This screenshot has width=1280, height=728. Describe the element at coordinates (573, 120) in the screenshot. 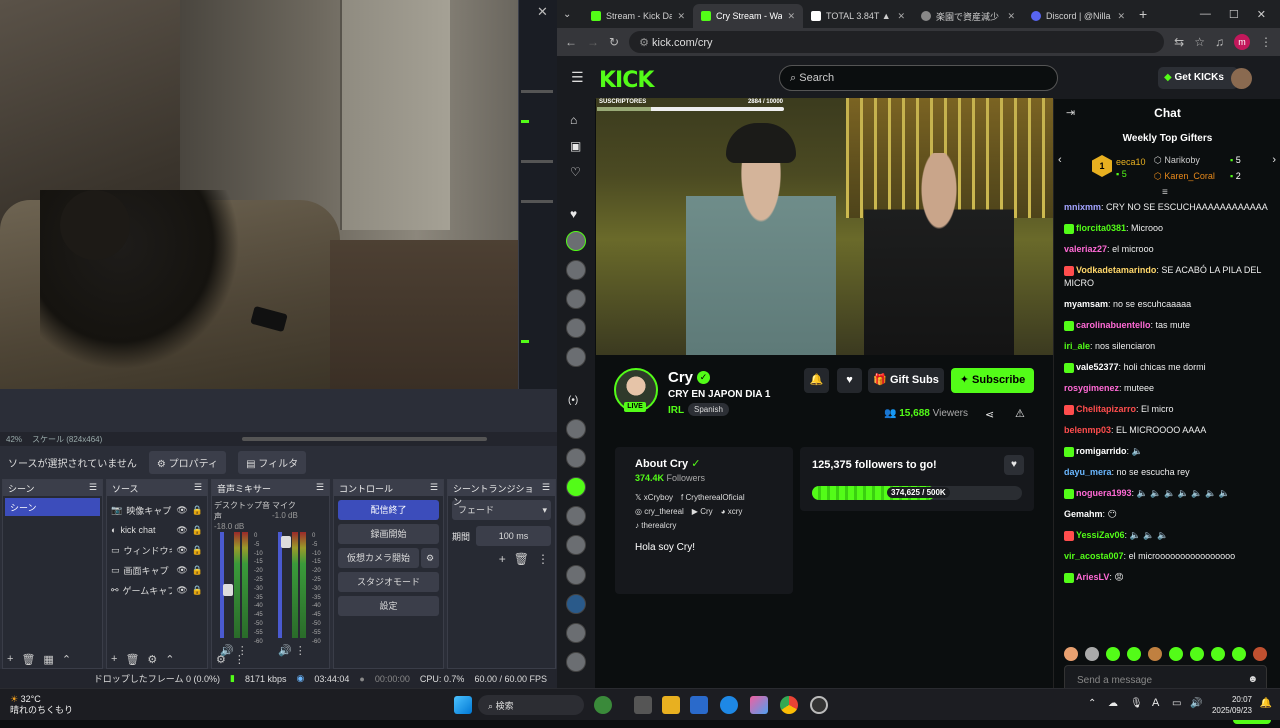

I see `home-icon: ⌂` at that location.